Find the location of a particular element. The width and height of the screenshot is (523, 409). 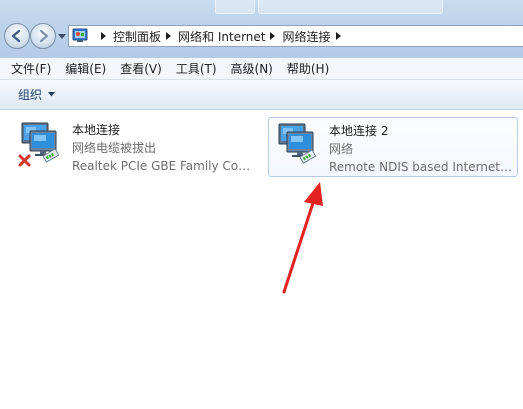

forward-arrow-icon is located at coordinates (44, 36).